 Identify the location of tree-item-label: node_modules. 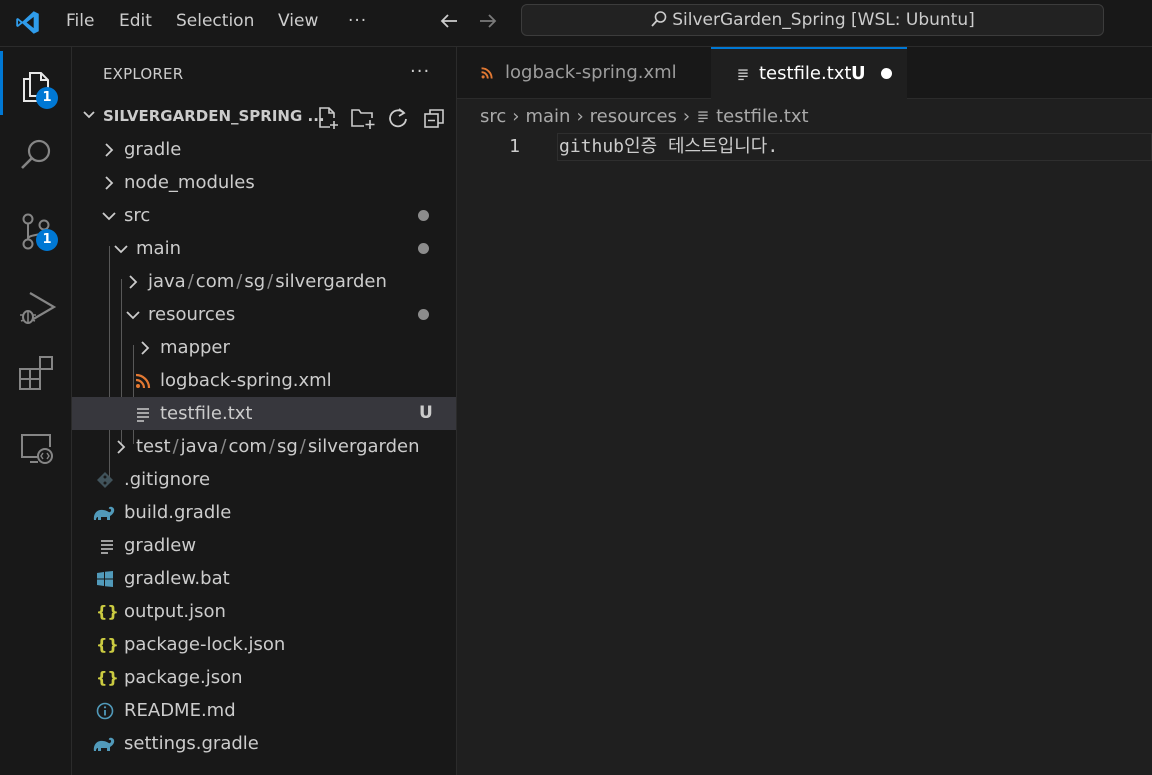
(189, 182).